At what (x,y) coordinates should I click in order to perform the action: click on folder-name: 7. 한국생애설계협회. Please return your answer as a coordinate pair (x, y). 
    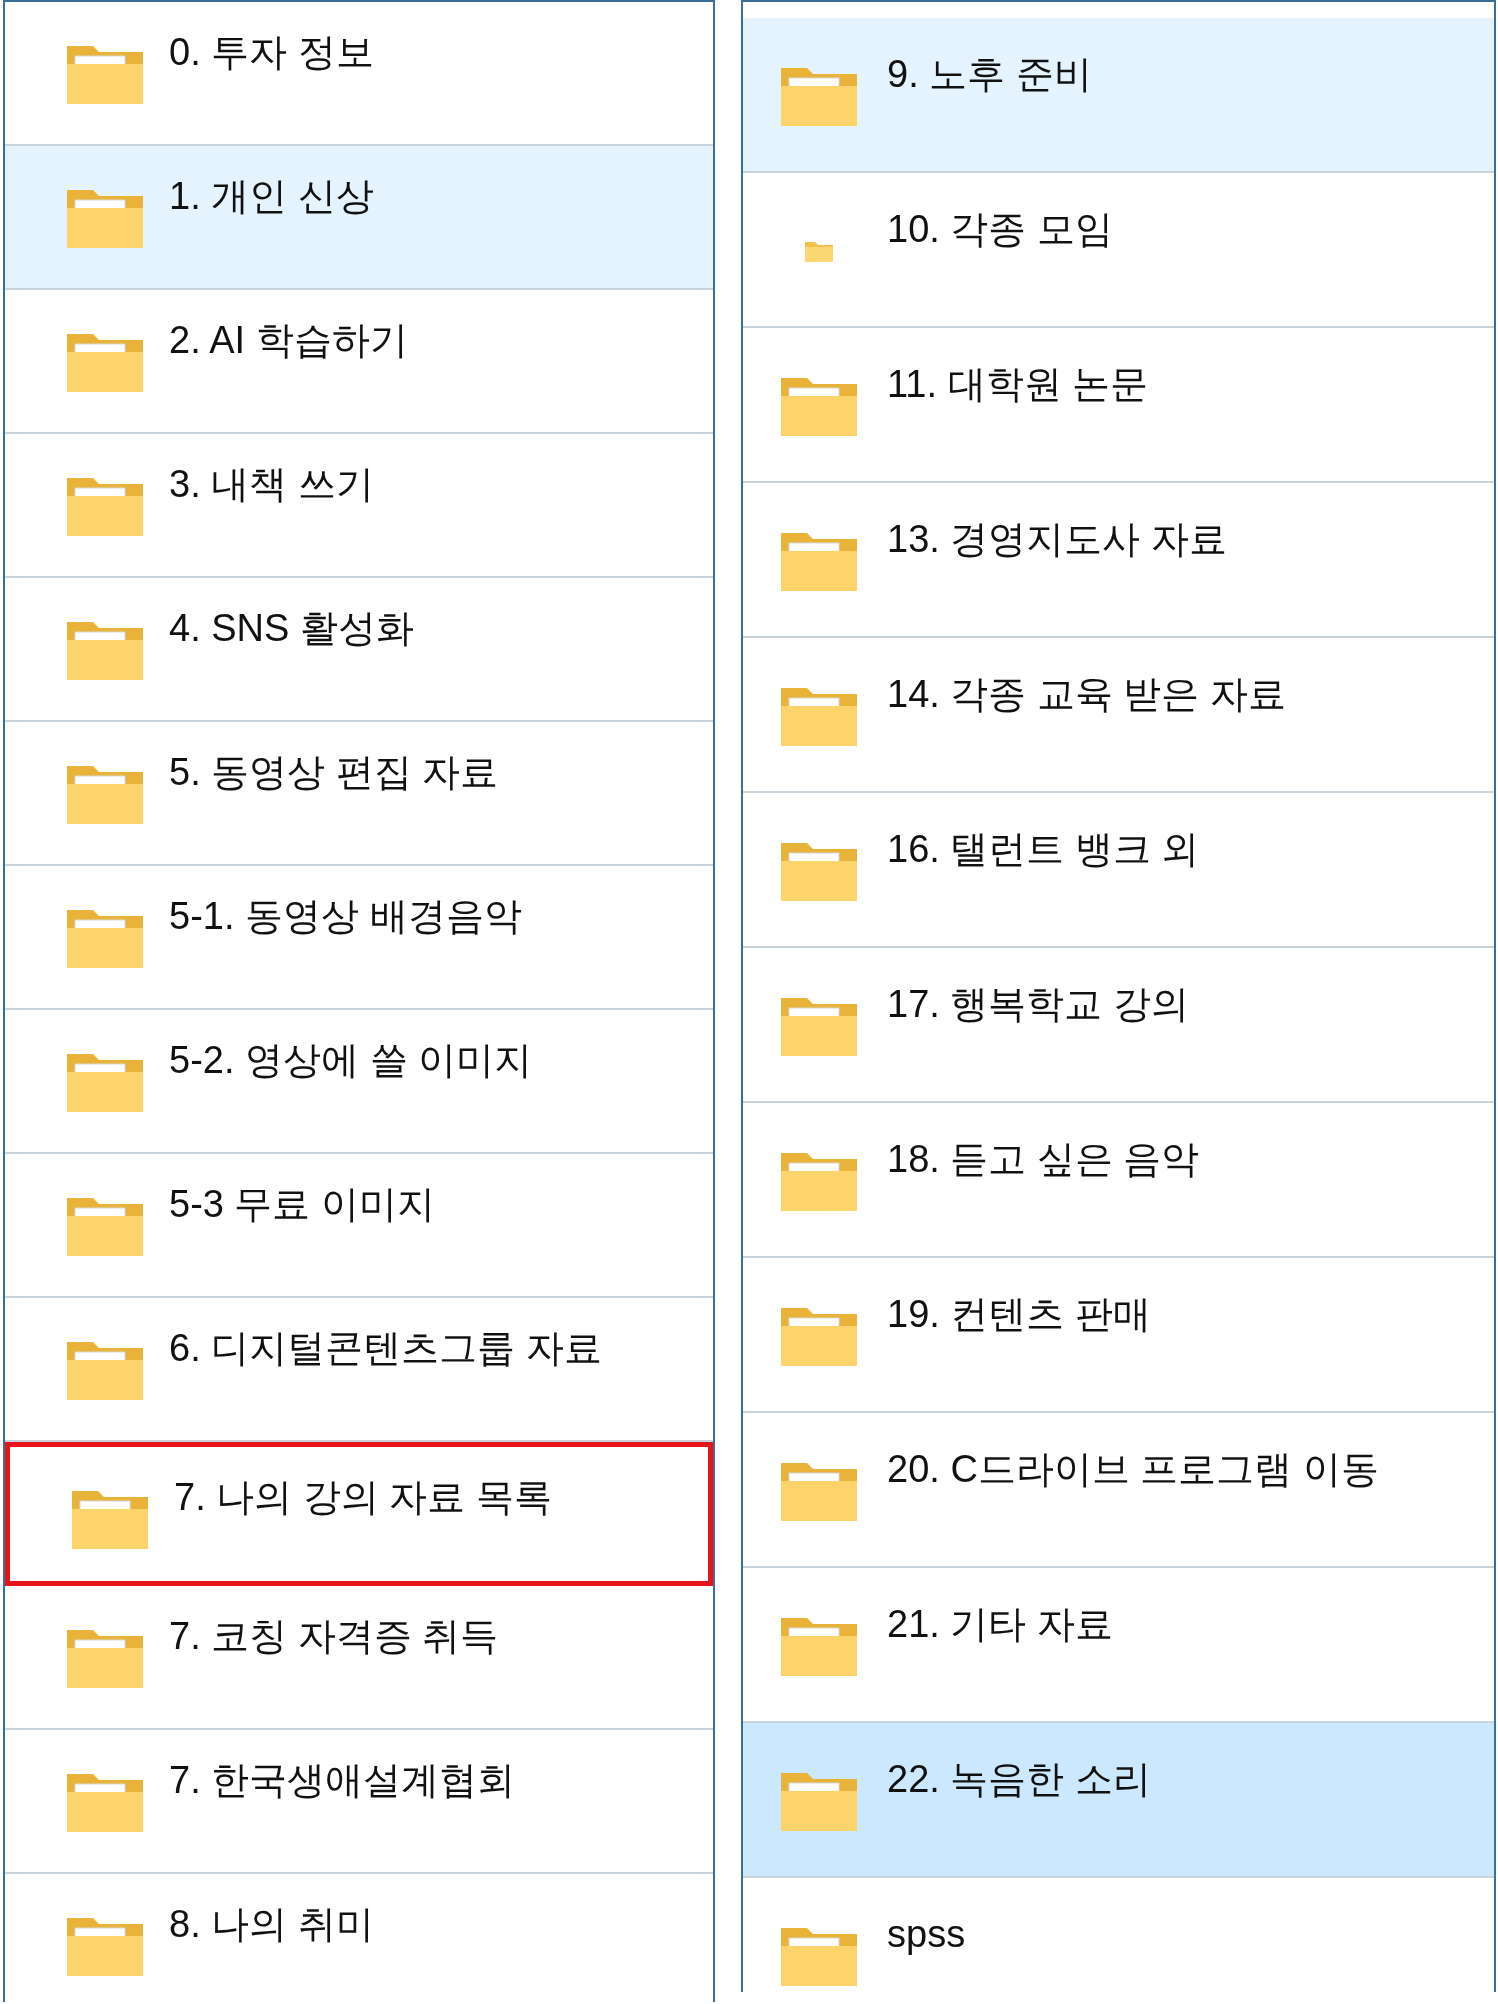
    Looking at the image, I should click on (342, 1780).